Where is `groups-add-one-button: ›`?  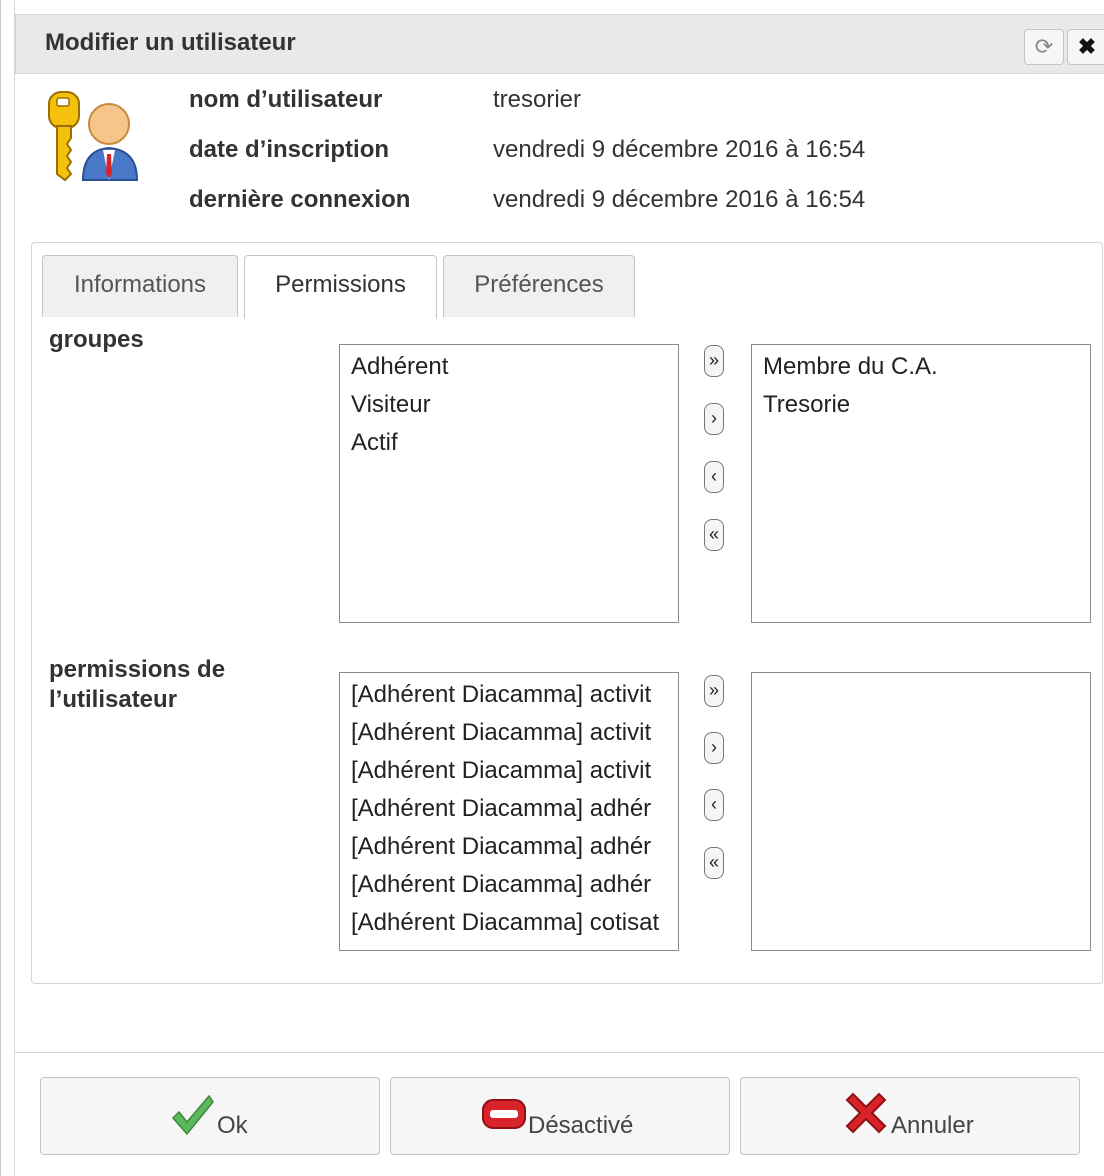
groups-add-one-button: › is located at coordinates (714, 419).